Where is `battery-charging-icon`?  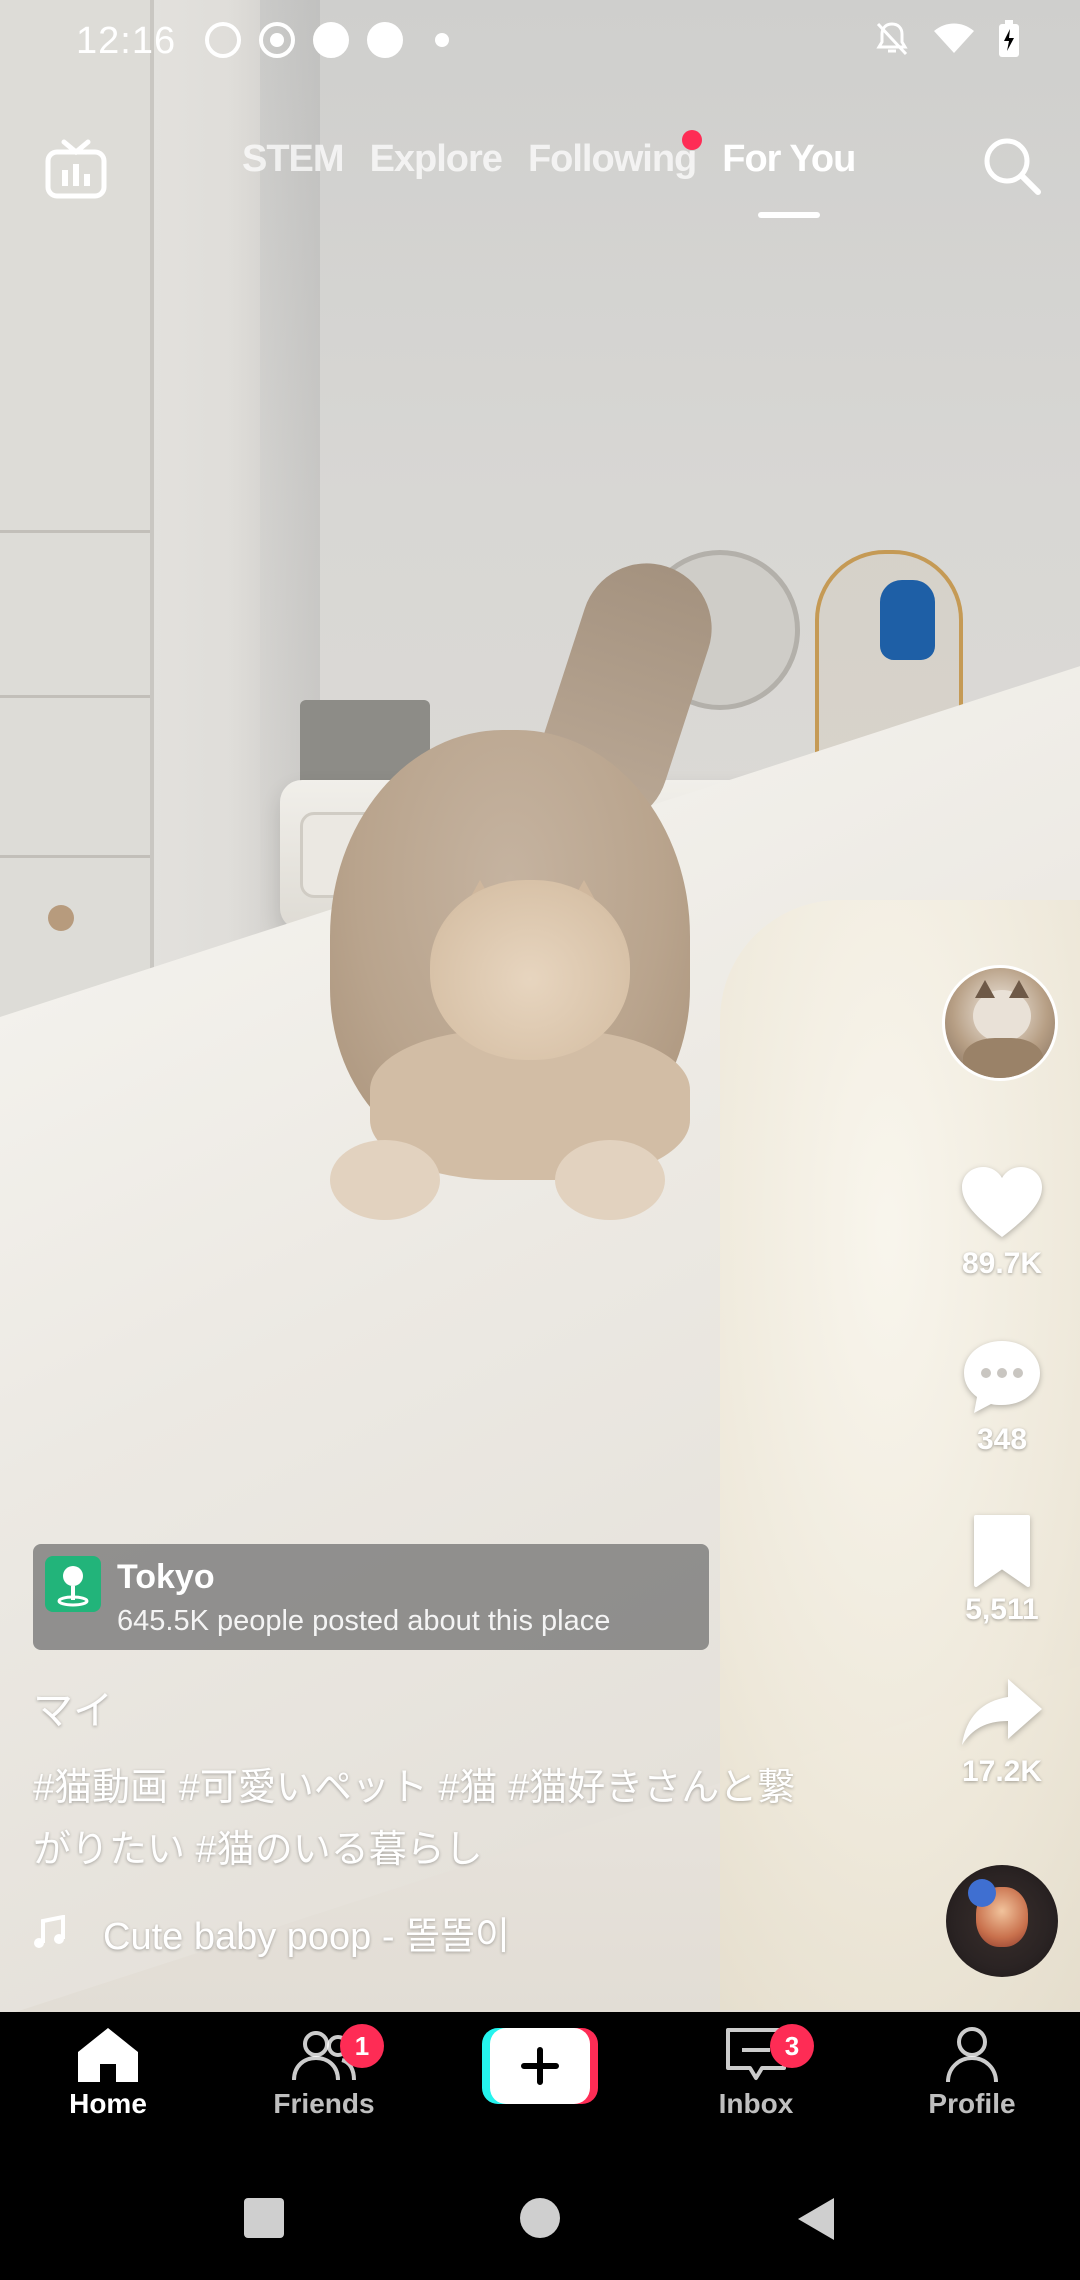
battery-charging-icon is located at coordinates (1009, 38).